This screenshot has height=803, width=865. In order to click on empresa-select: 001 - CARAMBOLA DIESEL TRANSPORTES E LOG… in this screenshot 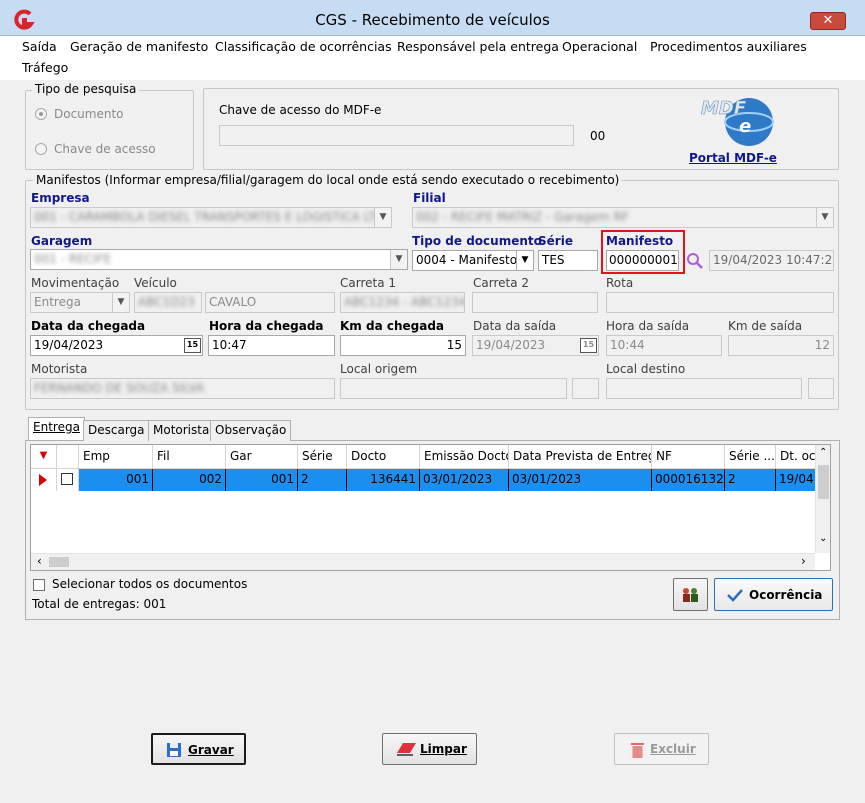, I will do `click(211, 217)`.